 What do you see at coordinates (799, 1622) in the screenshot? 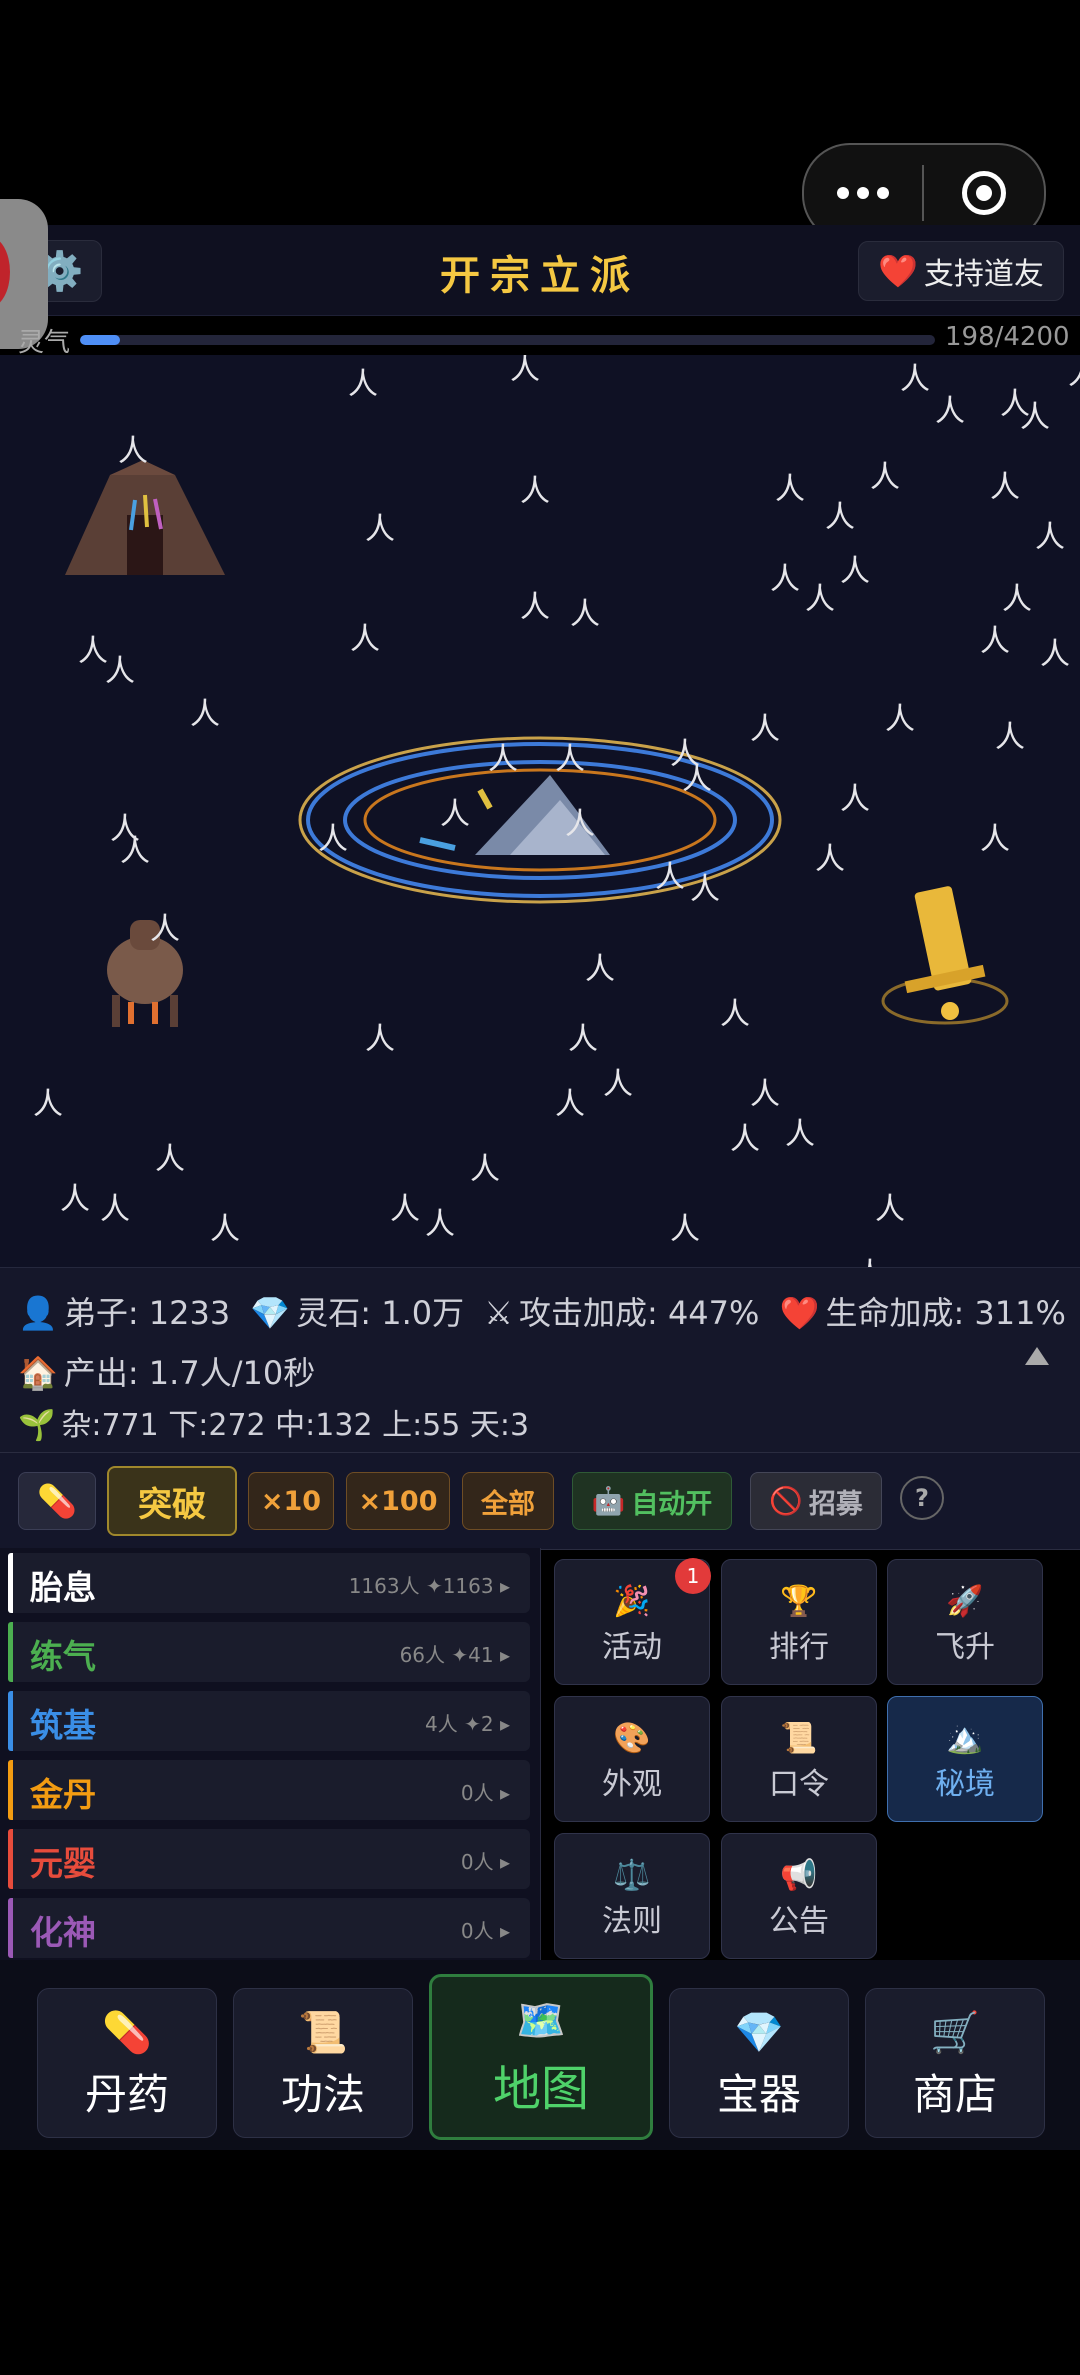
I see `ranking-button: 🏆 排行` at bounding box center [799, 1622].